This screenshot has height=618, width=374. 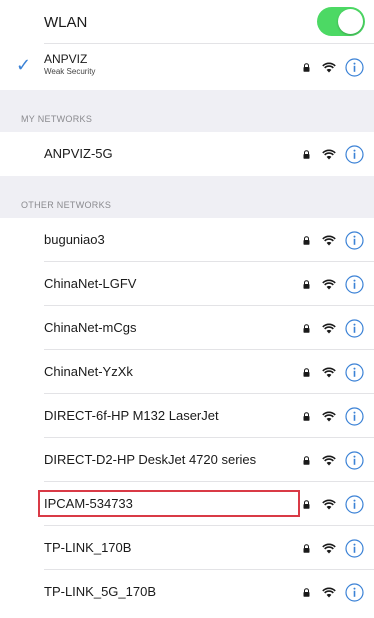 I want to click on network-name: DIRECT-6f-HP M132 LaserJet, so click(x=131, y=415).